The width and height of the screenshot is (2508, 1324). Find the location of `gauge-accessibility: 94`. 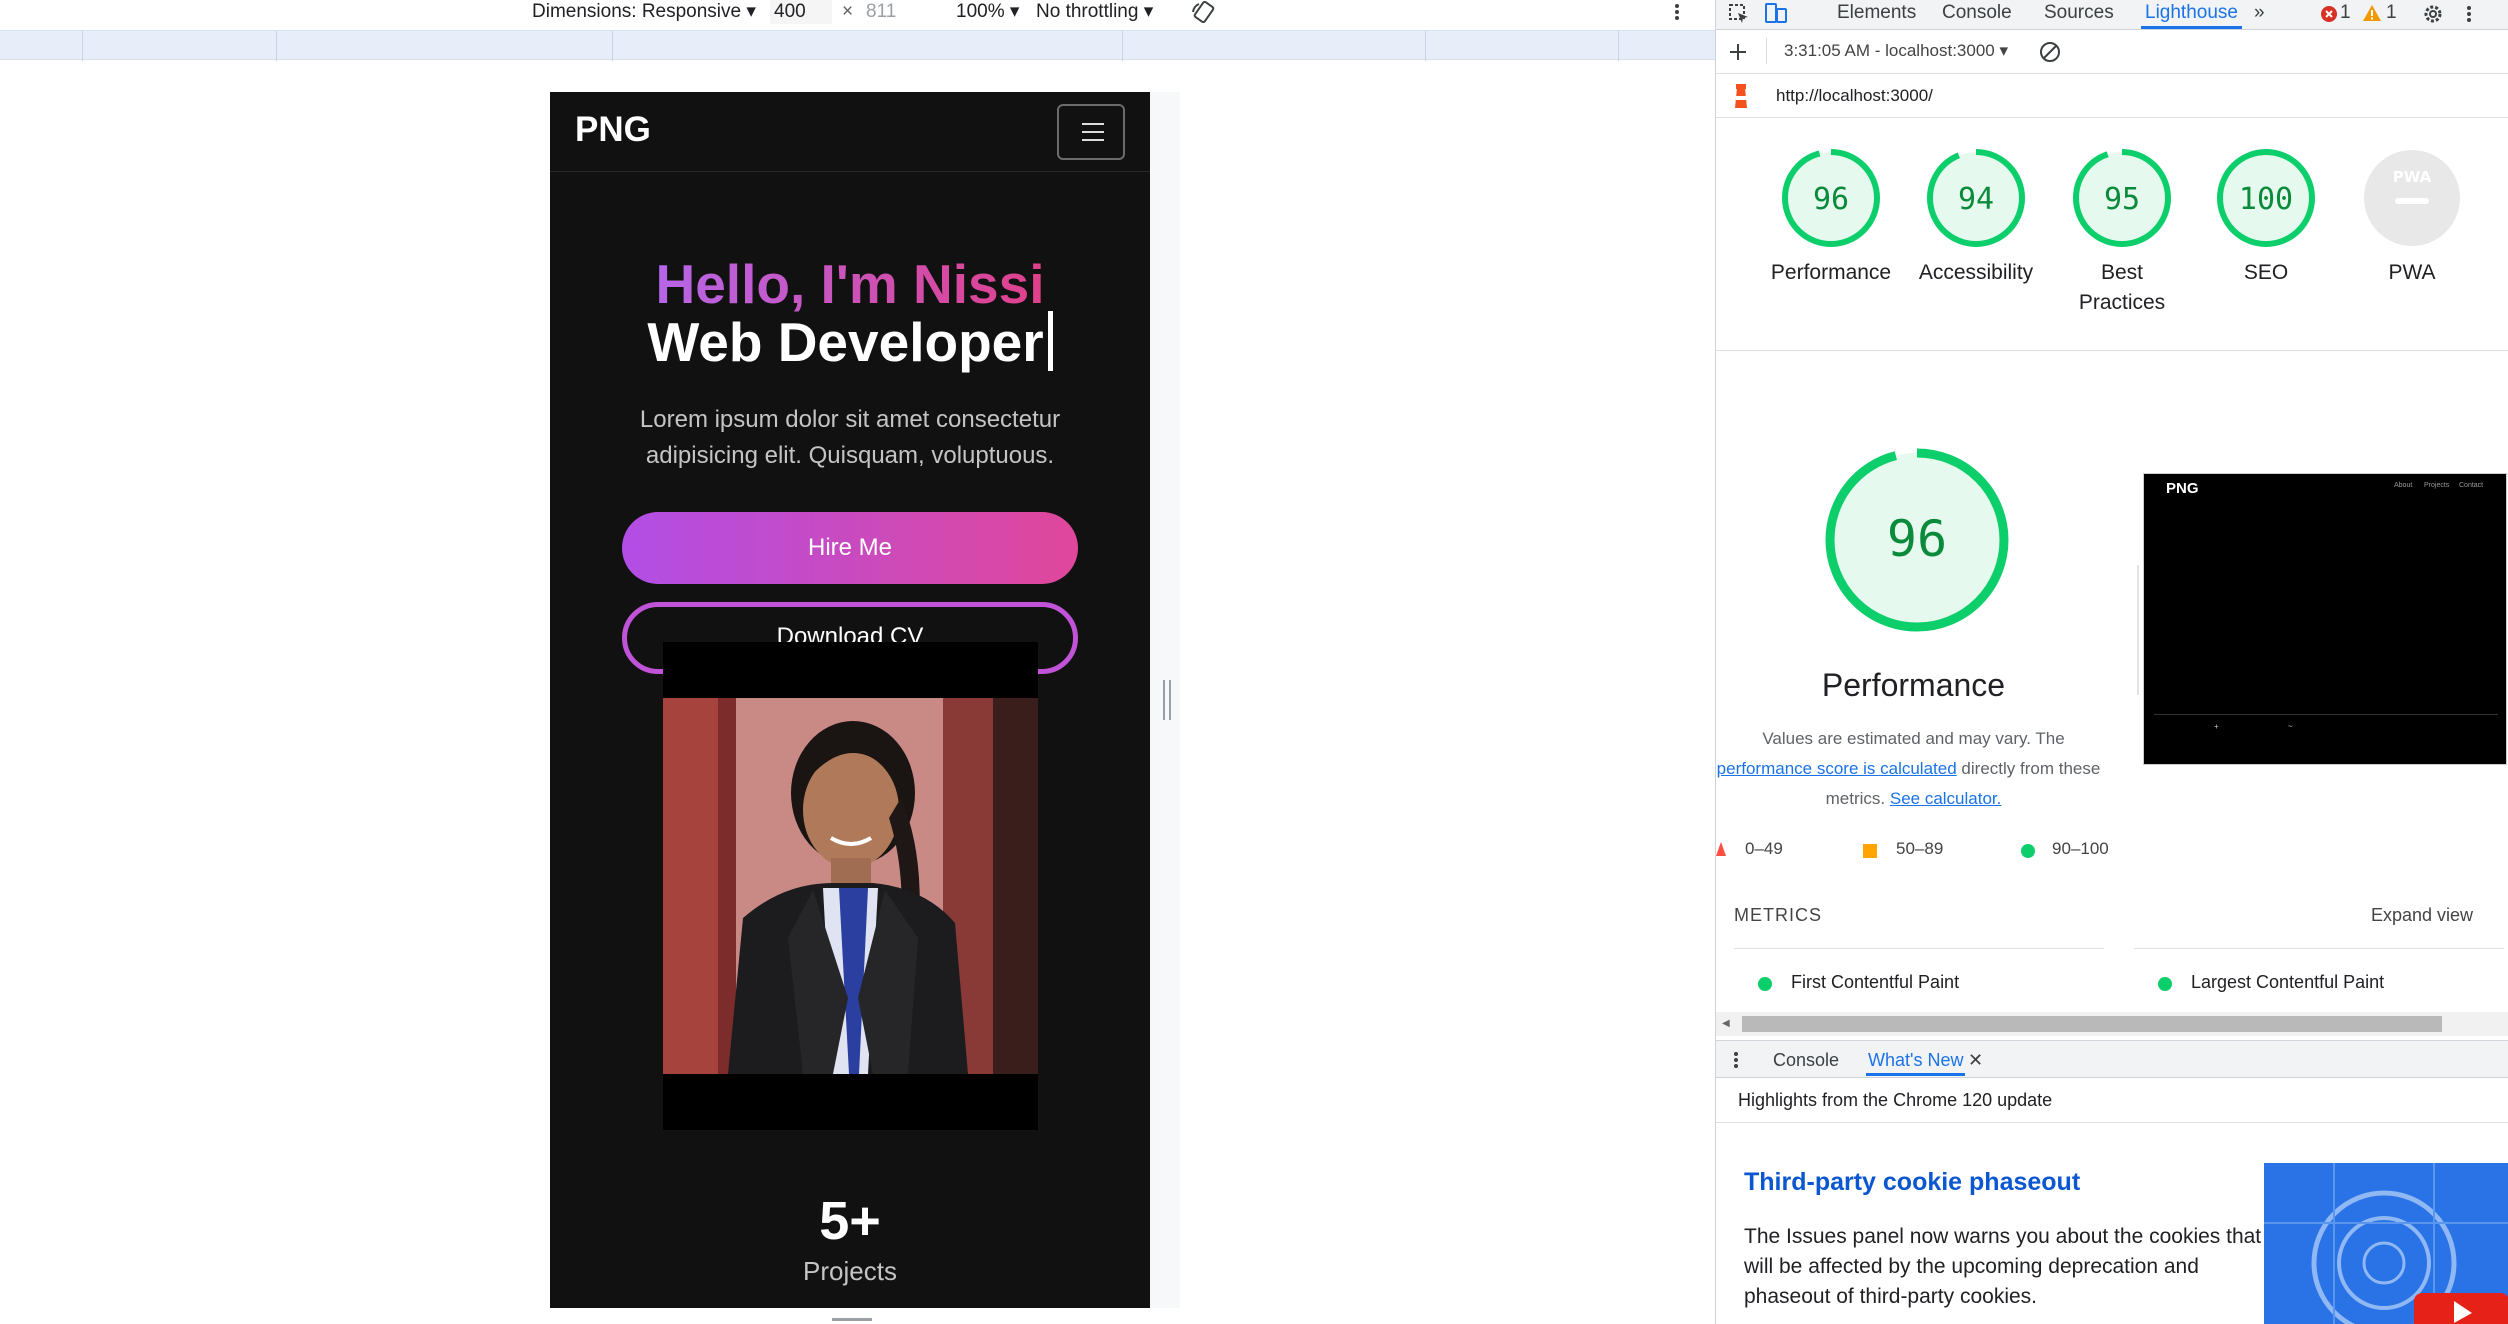

gauge-accessibility: 94 is located at coordinates (1976, 198).